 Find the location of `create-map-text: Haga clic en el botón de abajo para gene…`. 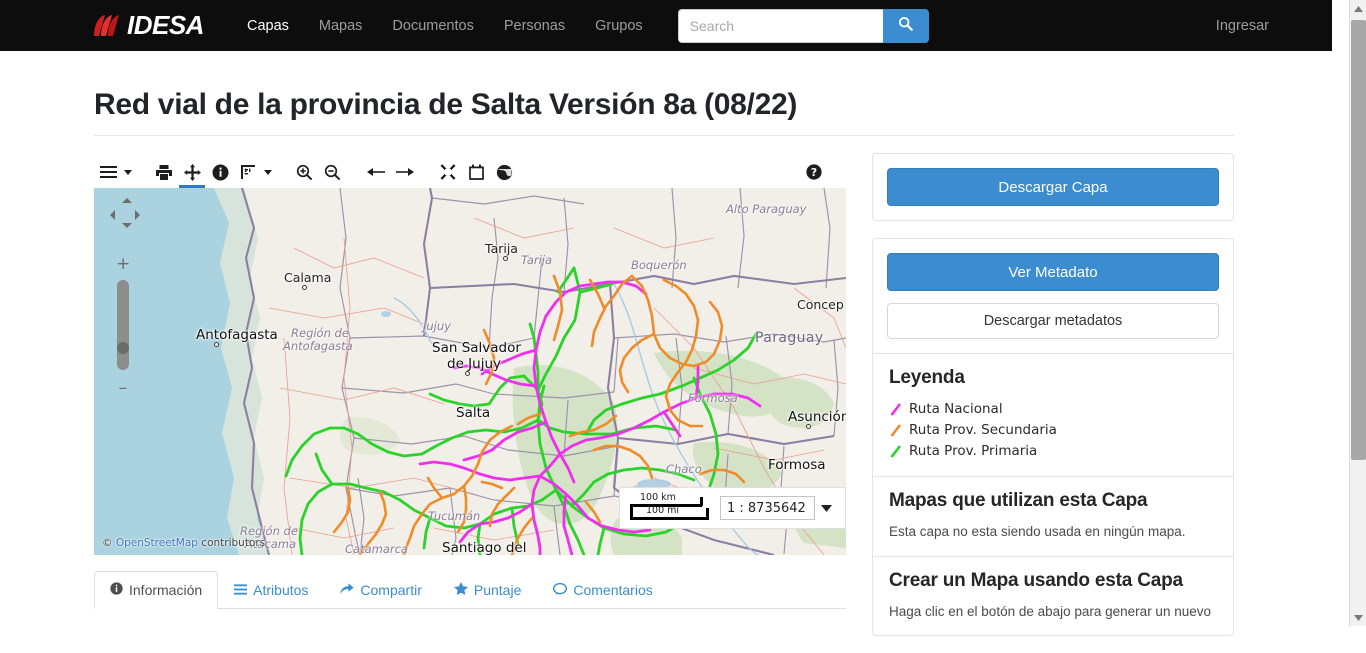

create-map-text: Haga clic en el botón de abajo para gene… is located at coordinates (1050, 611).